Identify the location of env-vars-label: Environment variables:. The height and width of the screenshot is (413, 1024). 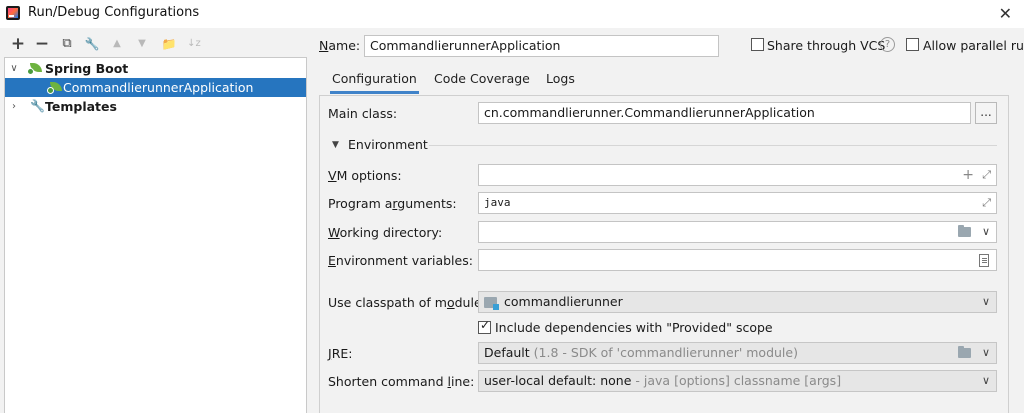
(400, 260).